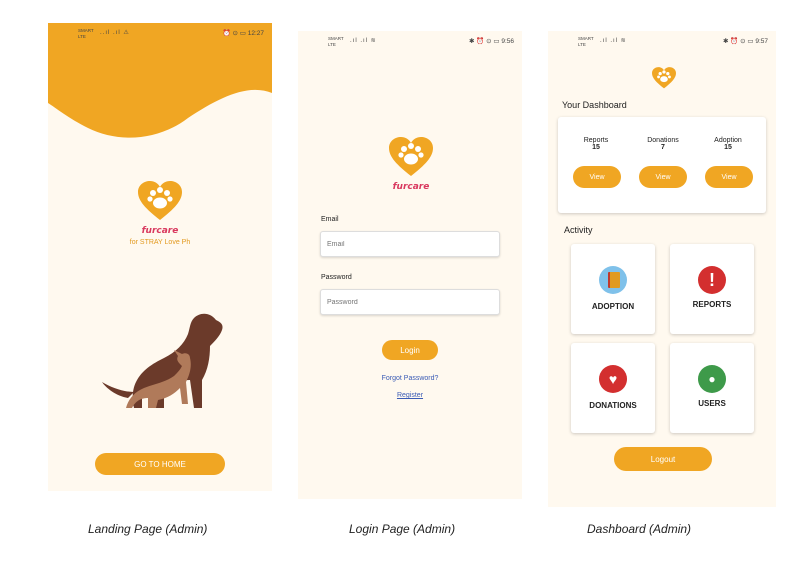  I want to click on adoption-tile: ADOPTION, so click(613, 289).